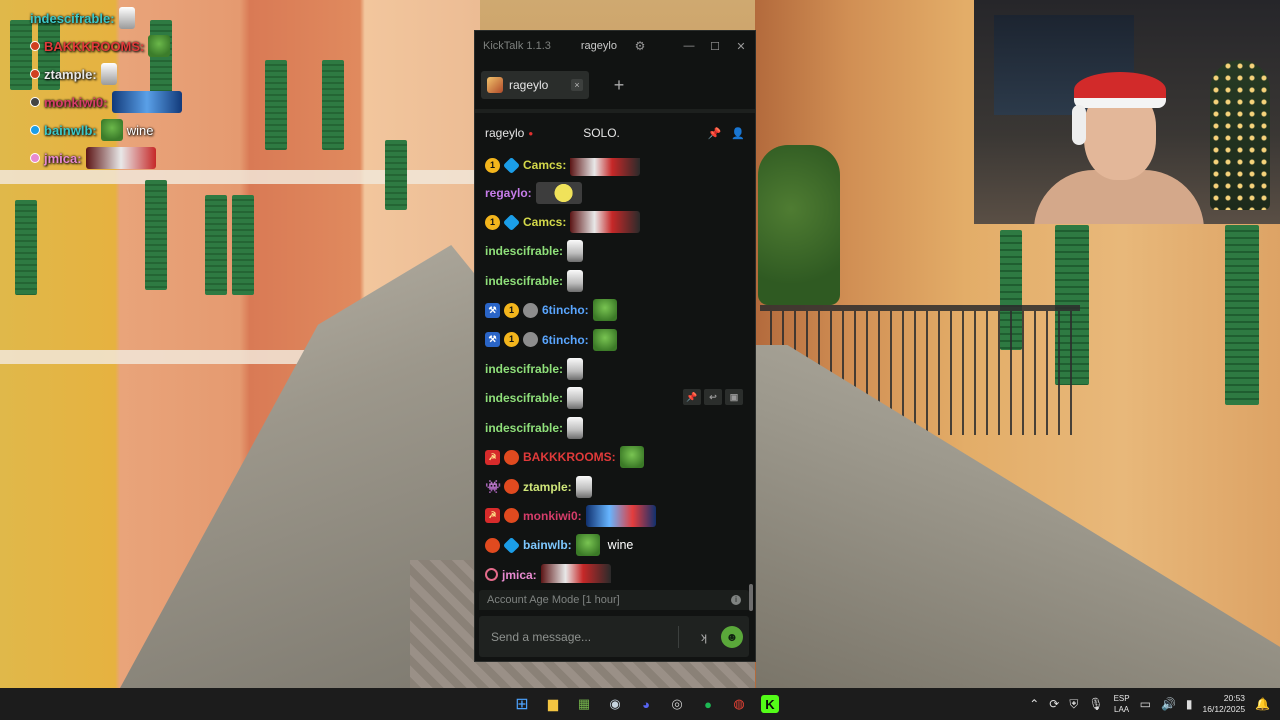  Describe the element at coordinates (76, 102) in the screenshot. I see `overlay-username: monkiwi0:` at that location.